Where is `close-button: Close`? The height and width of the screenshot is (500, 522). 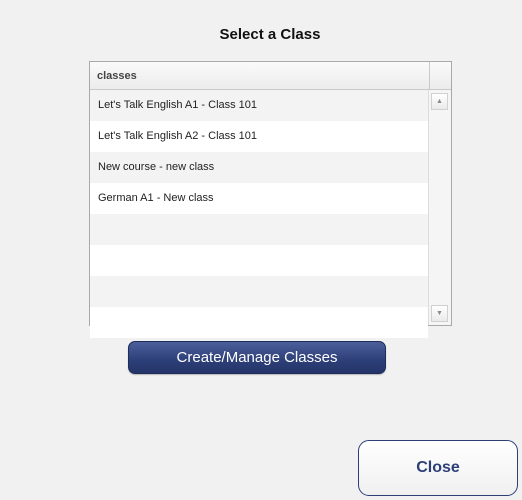 close-button: Close is located at coordinates (438, 468).